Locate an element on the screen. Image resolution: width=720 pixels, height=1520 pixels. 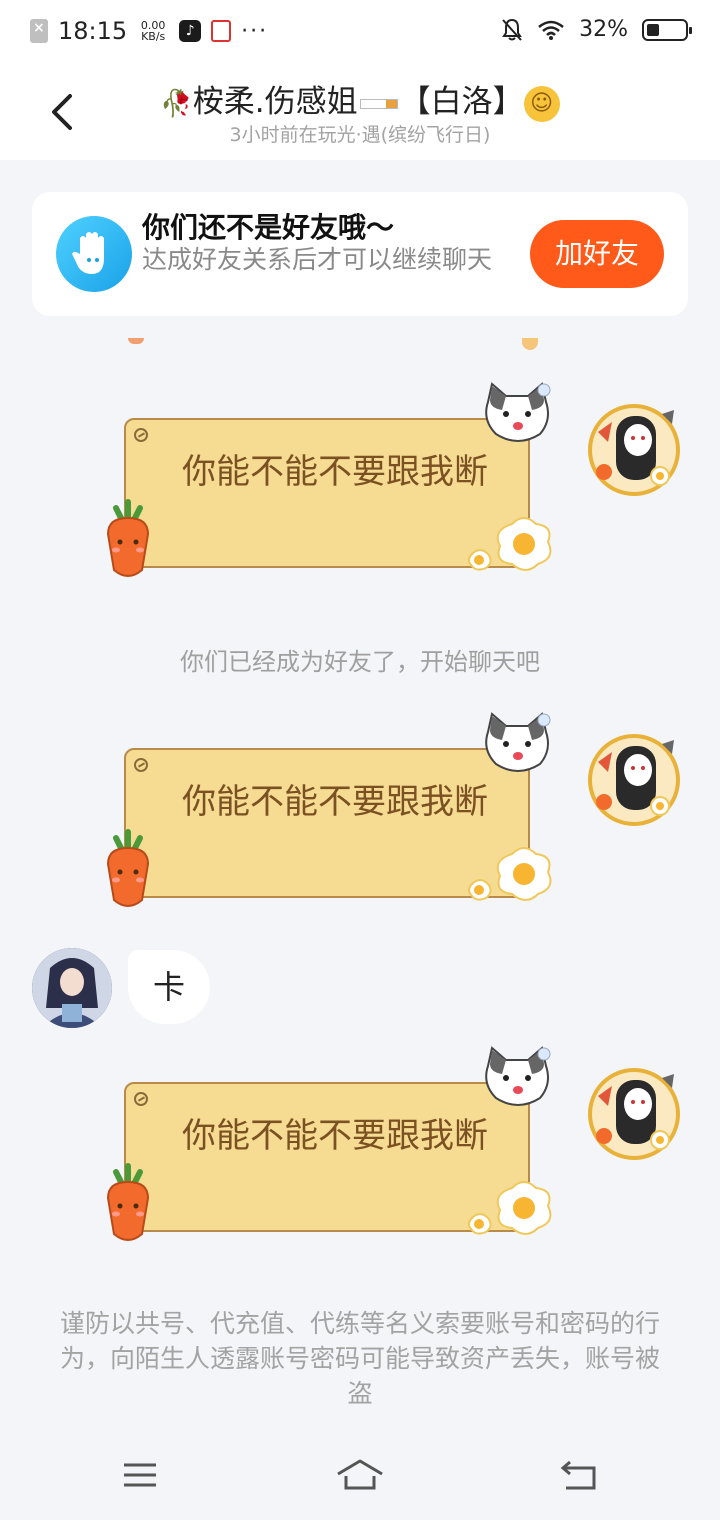
status-time: 18:15 is located at coordinates (93, 31).